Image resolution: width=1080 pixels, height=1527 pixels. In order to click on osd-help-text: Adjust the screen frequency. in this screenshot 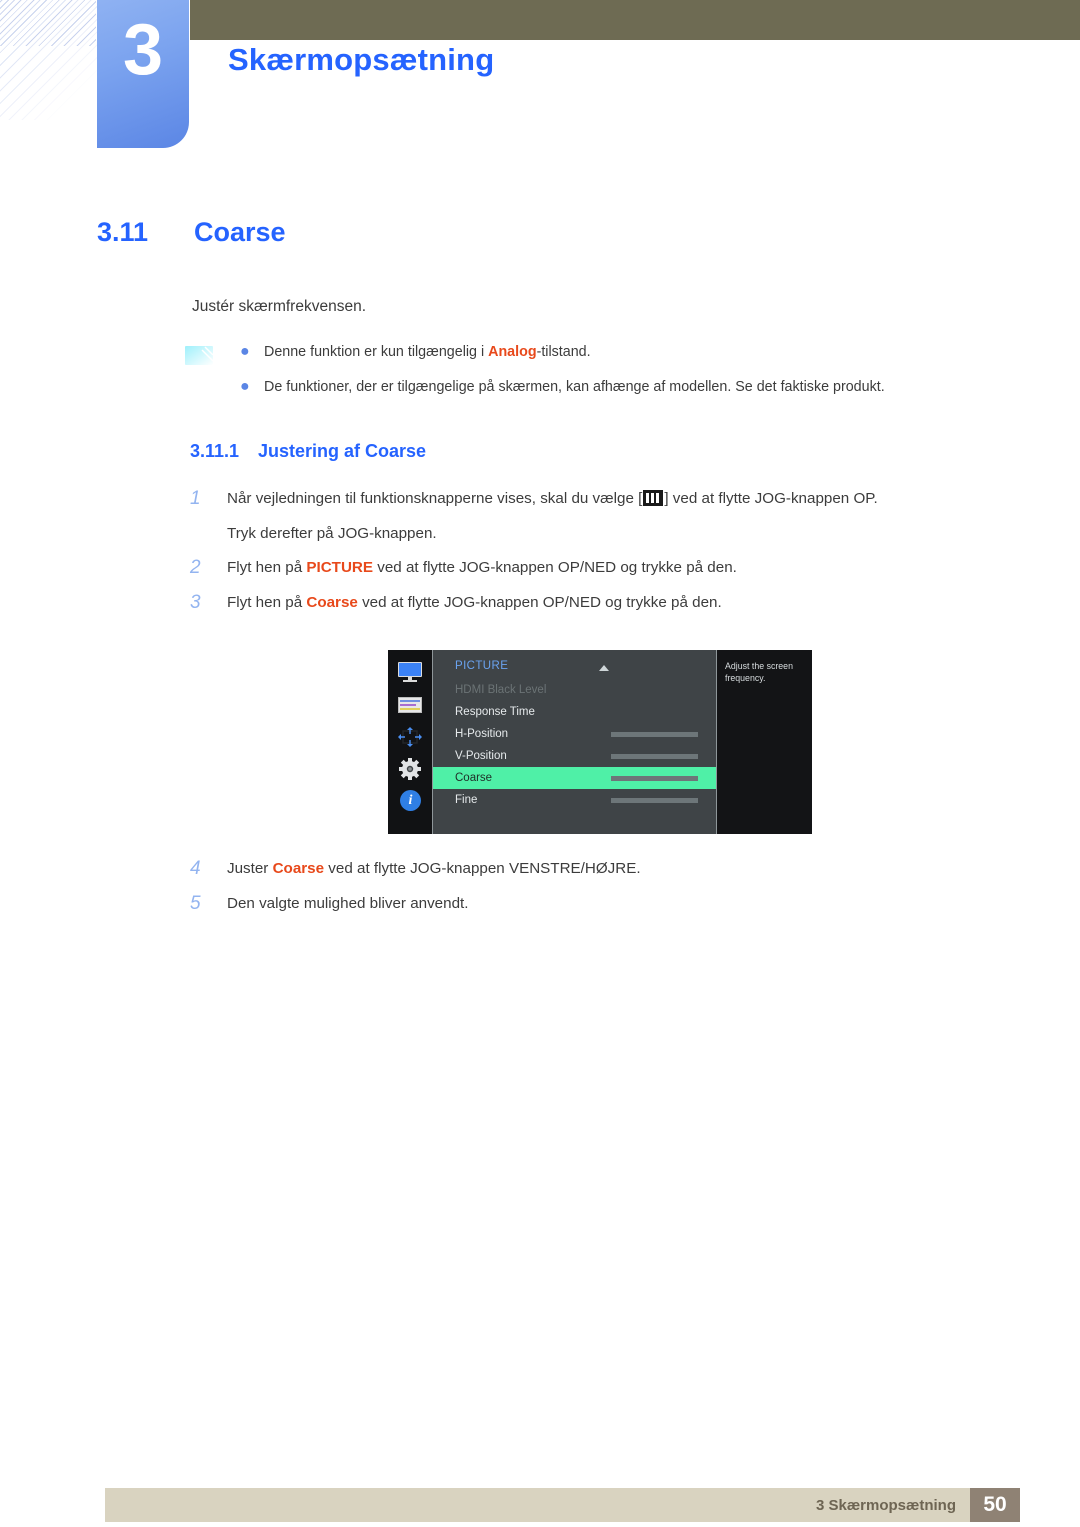, I will do `click(759, 672)`.